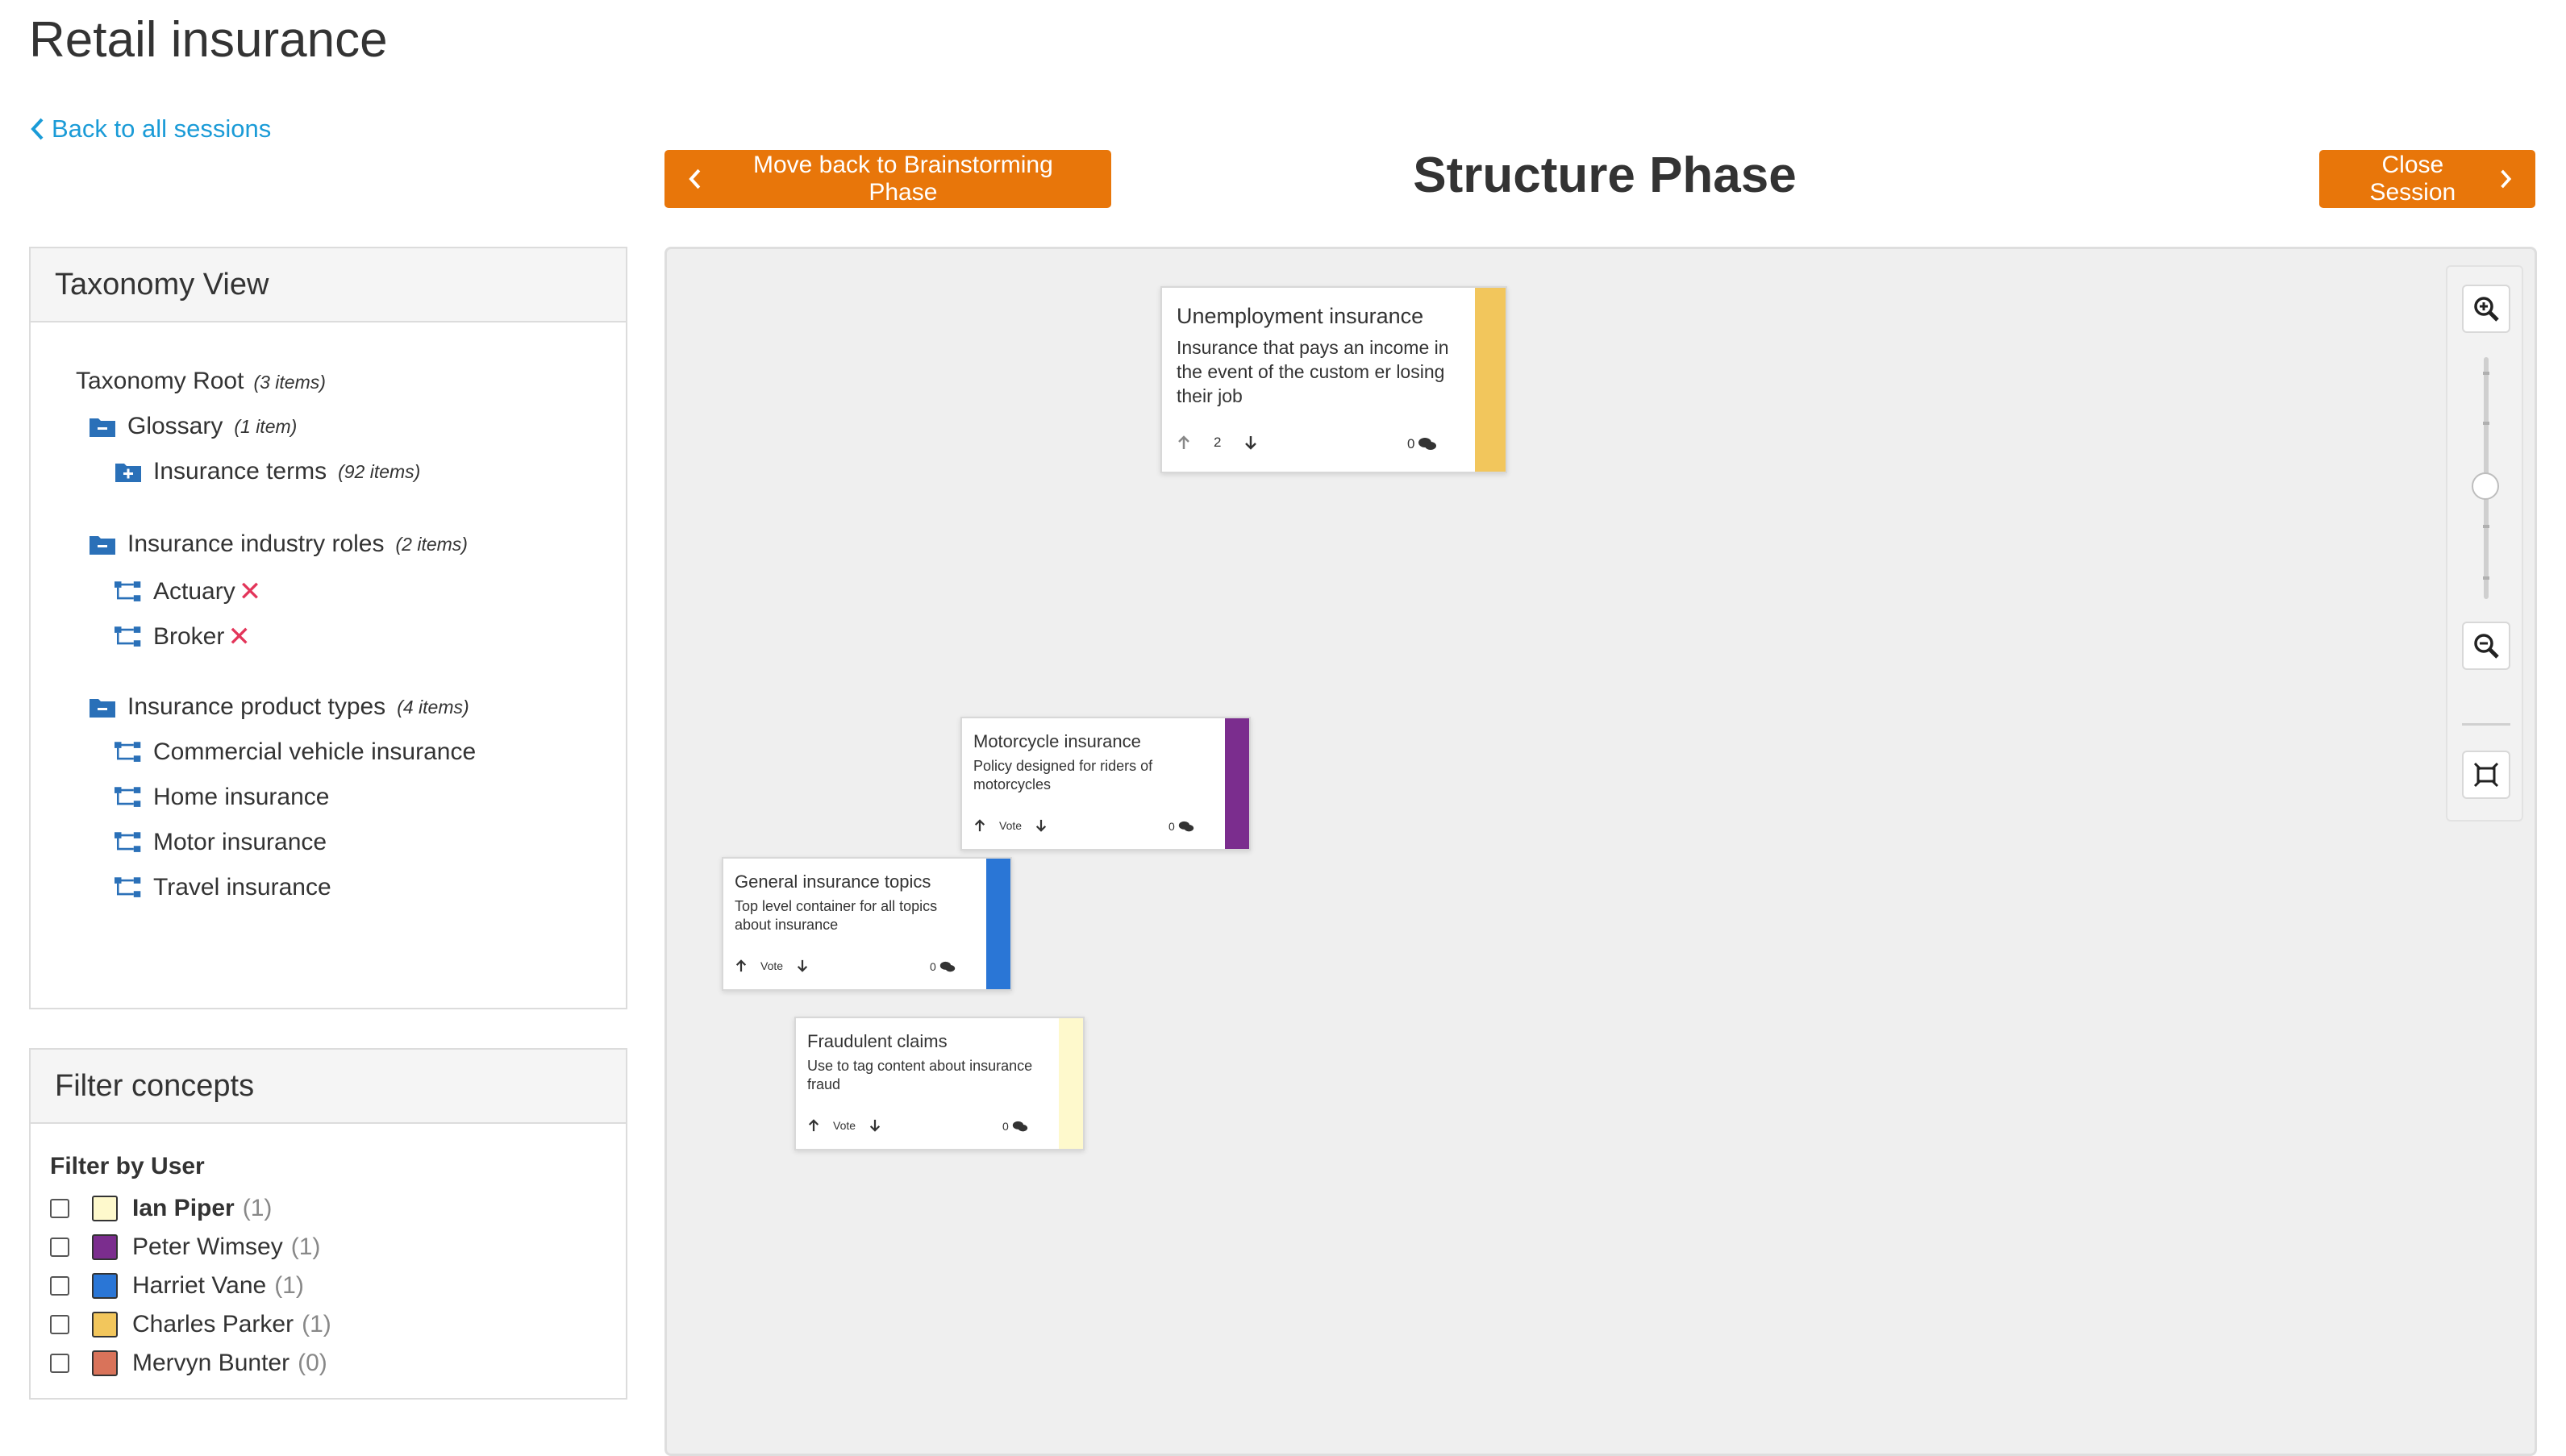 The height and width of the screenshot is (1456, 2566). I want to click on taxonomy-root: Taxonomy Root (3 items), so click(201, 381).